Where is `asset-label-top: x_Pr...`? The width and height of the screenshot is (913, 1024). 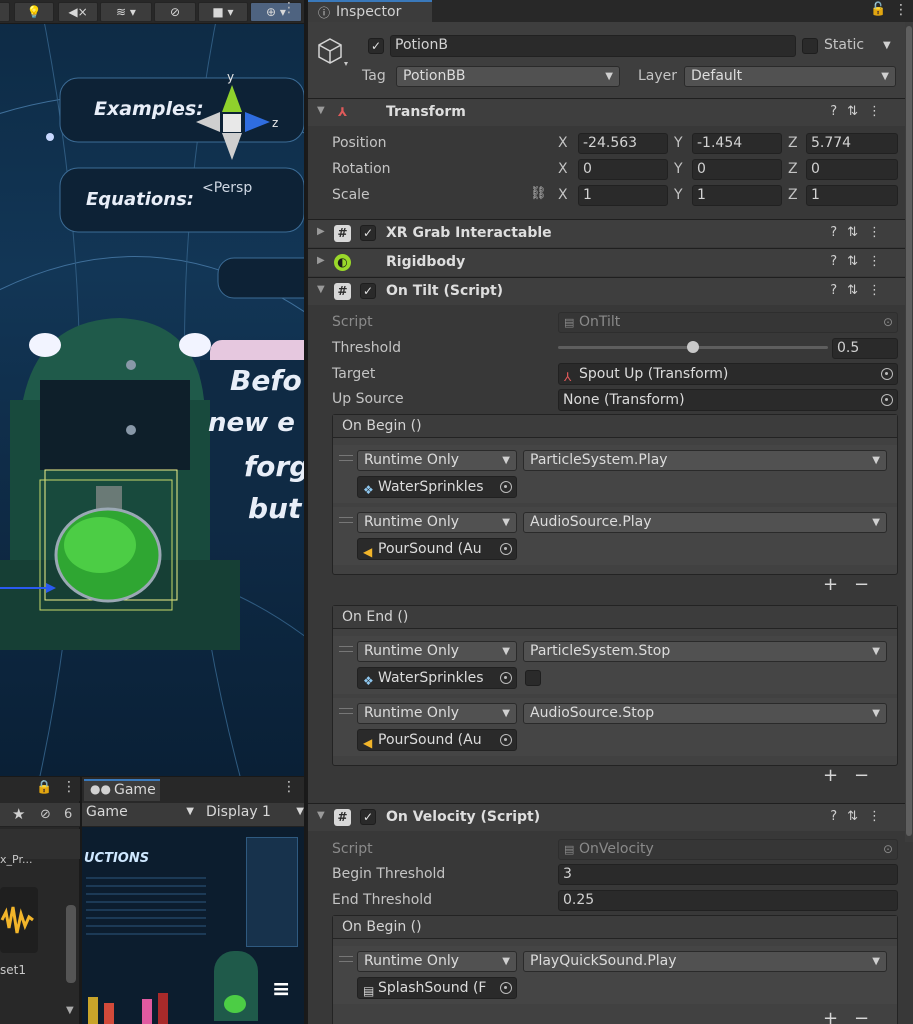 asset-label-top: x_Pr... is located at coordinates (16, 859).